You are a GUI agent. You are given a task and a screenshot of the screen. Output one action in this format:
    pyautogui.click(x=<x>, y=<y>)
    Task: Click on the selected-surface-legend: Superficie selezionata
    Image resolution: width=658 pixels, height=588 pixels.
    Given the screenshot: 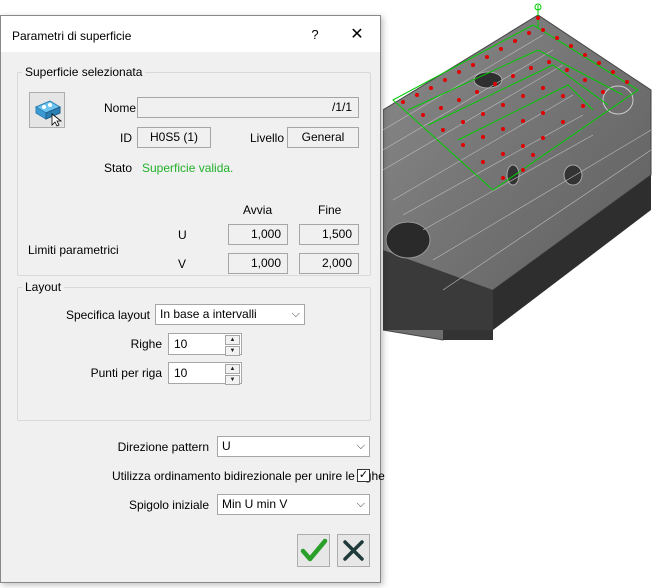 What is the action you would take?
    pyautogui.click(x=84, y=72)
    